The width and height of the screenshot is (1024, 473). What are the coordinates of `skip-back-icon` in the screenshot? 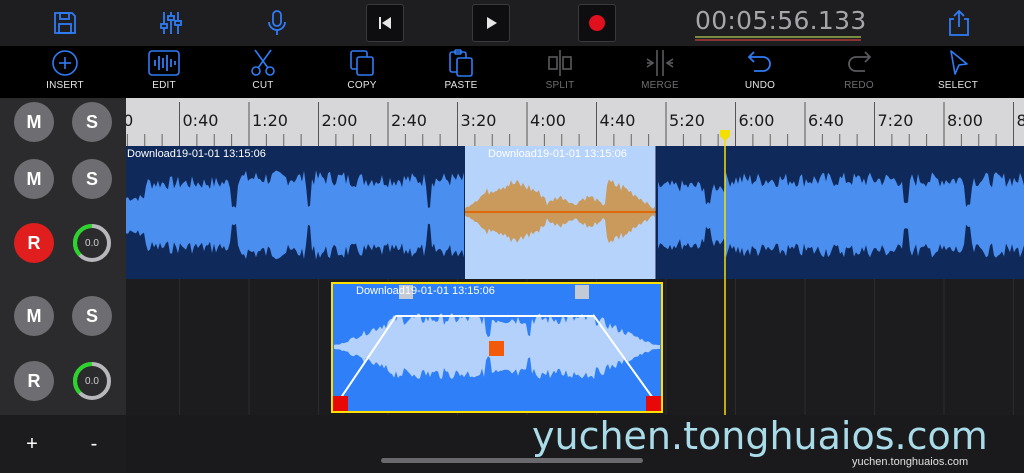 It's located at (385, 23).